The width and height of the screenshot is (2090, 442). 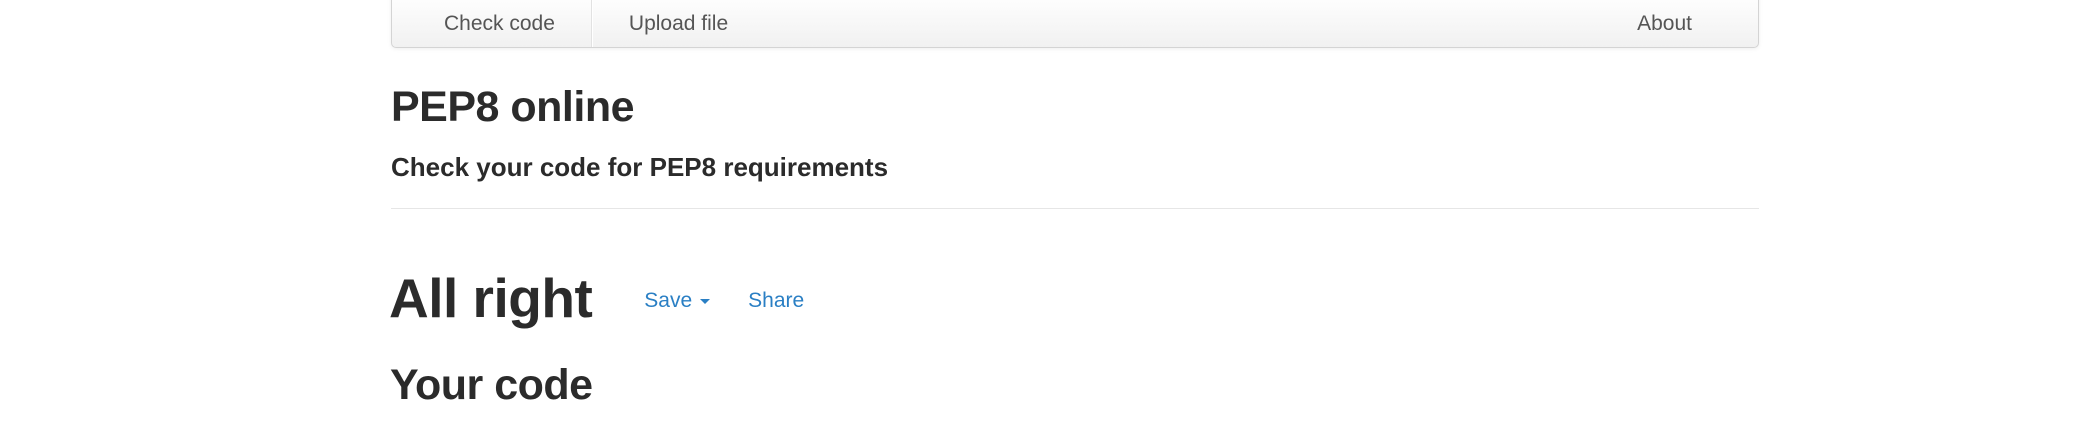 I want to click on result-title: All right, so click(x=491, y=298).